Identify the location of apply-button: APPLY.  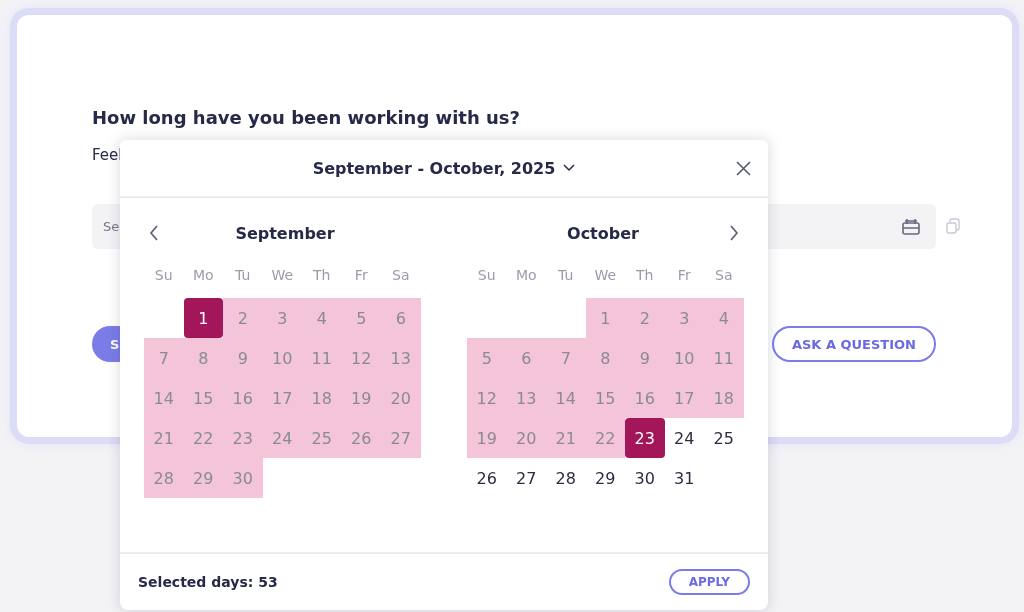
(709, 582).